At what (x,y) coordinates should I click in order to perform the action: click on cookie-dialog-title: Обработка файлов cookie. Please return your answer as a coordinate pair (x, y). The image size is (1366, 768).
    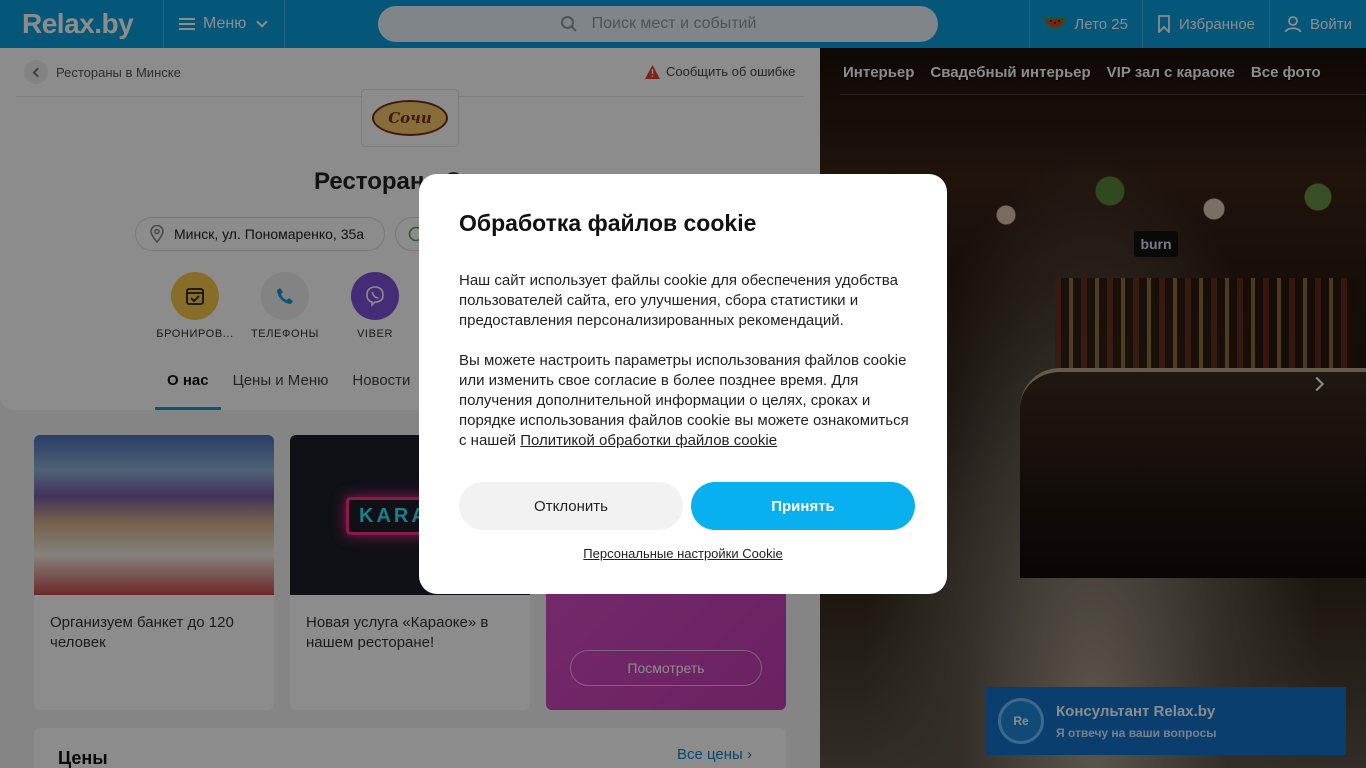
    Looking at the image, I should click on (608, 223).